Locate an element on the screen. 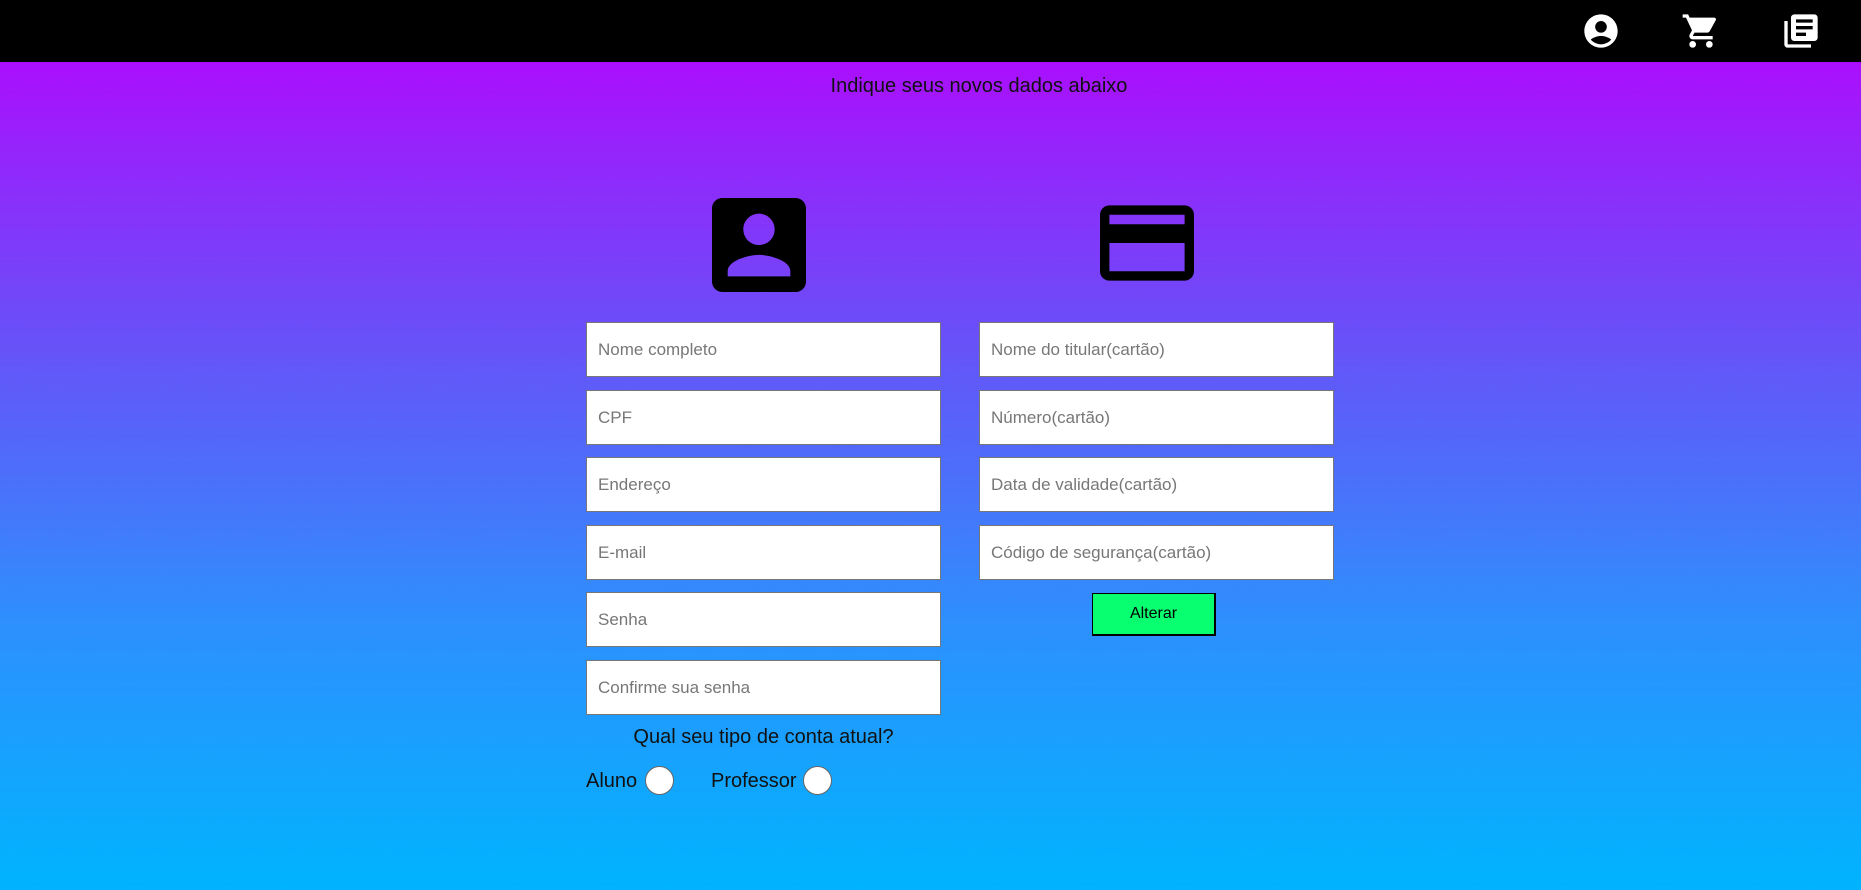 This screenshot has width=1861, height=890. account-type-question: Qual seu tipo de conta atual? is located at coordinates (763, 737).